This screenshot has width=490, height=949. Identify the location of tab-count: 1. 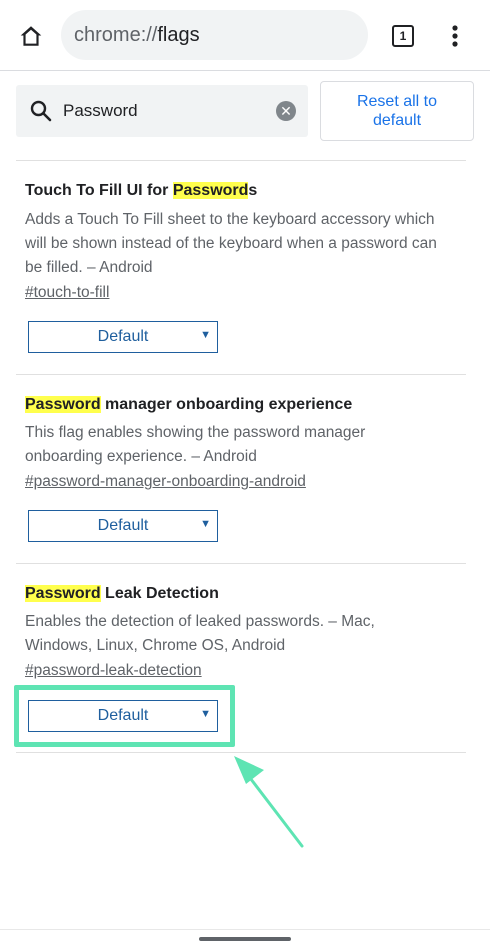
(403, 36).